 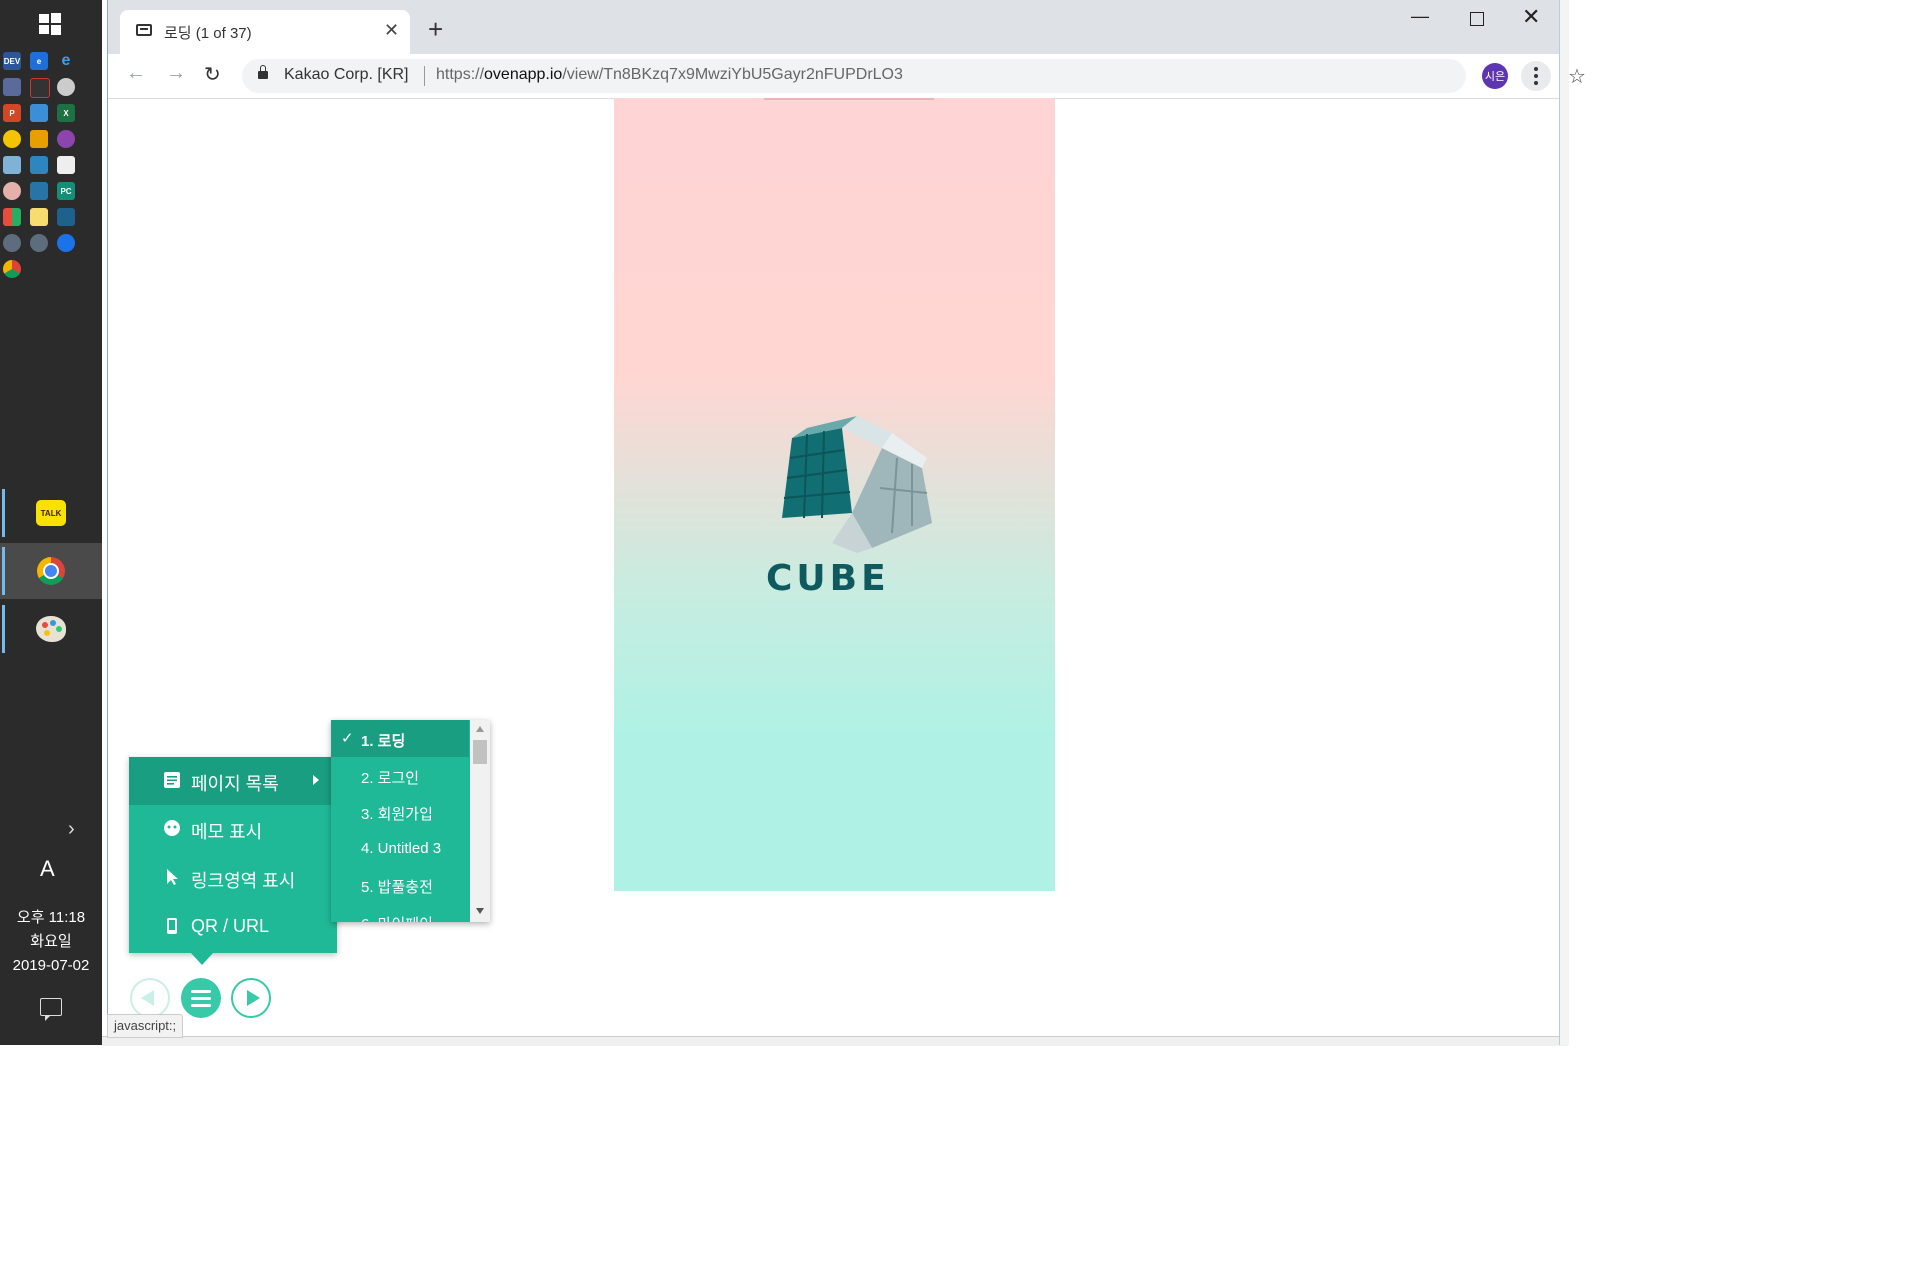 What do you see at coordinates (12, 139) in the screenshot?
I see `chat-icon` at bounding box center [12, 139].